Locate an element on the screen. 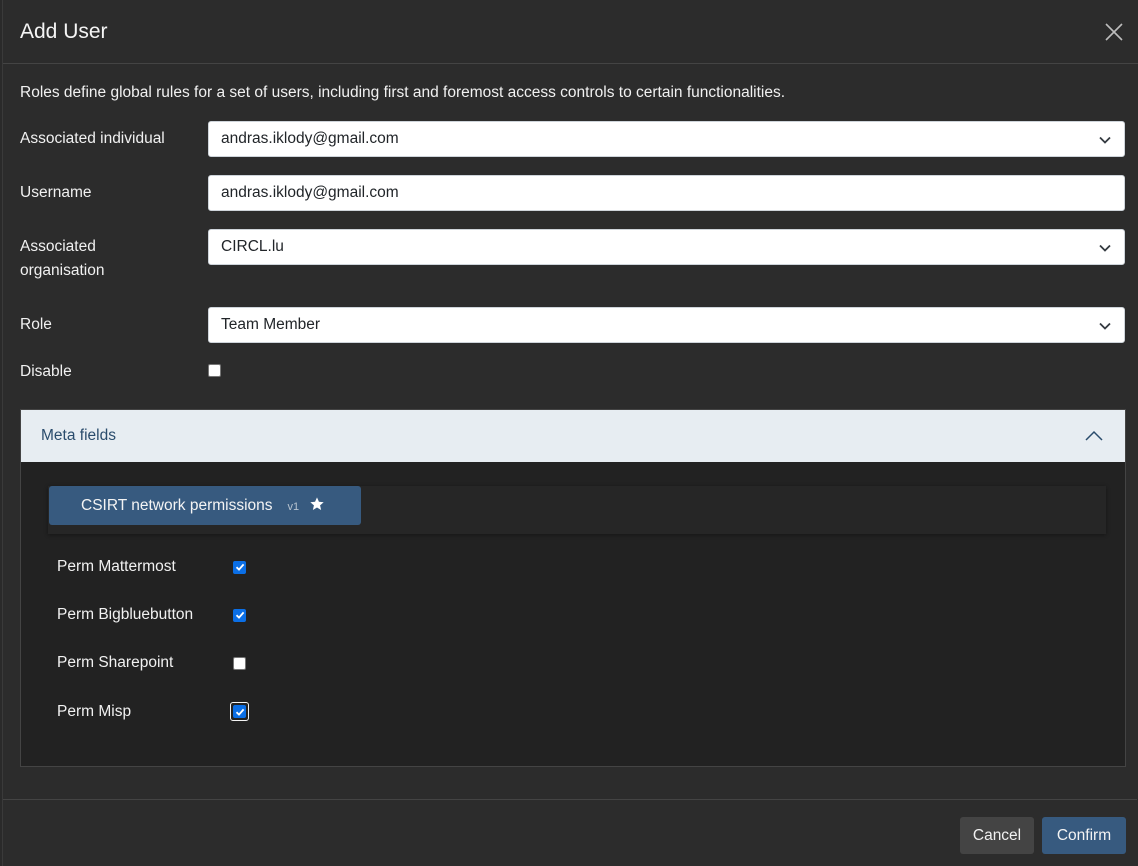 This screenshot has width=1138, height=866. associated-organisation-label: Associated organisation is located at coordinates (114, 256).